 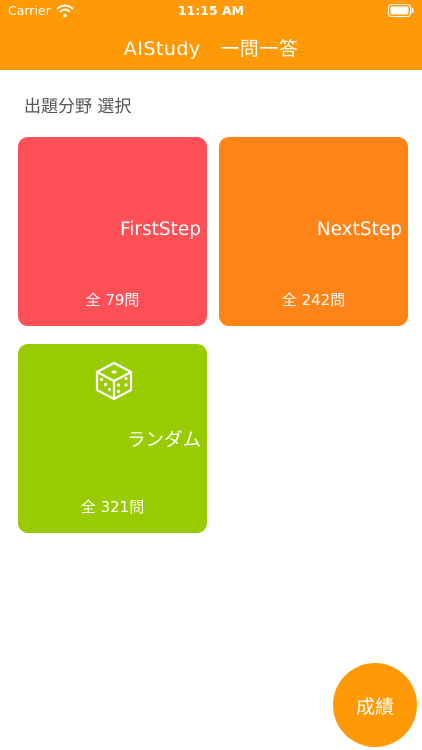 I want to click on card-count: 全 242問, so click(x=313, y=300).